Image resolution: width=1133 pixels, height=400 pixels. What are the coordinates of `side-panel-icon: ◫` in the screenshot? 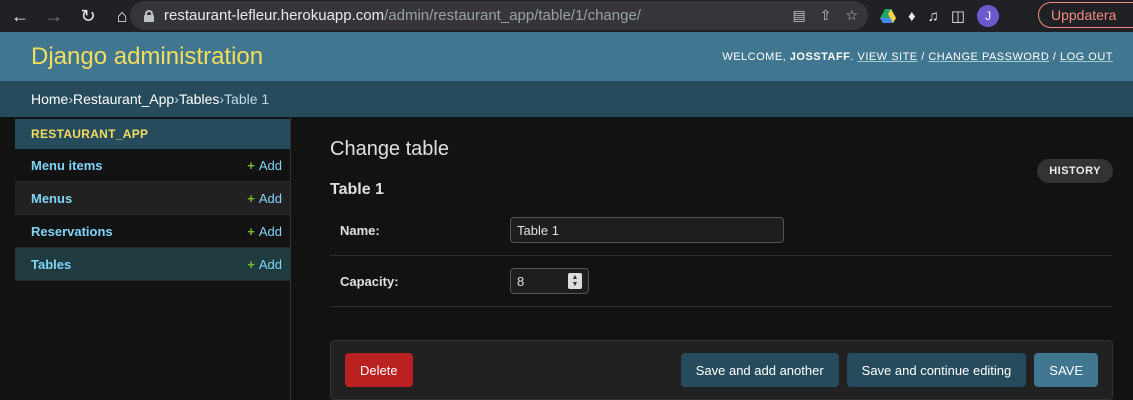 It's located at (958, 16).